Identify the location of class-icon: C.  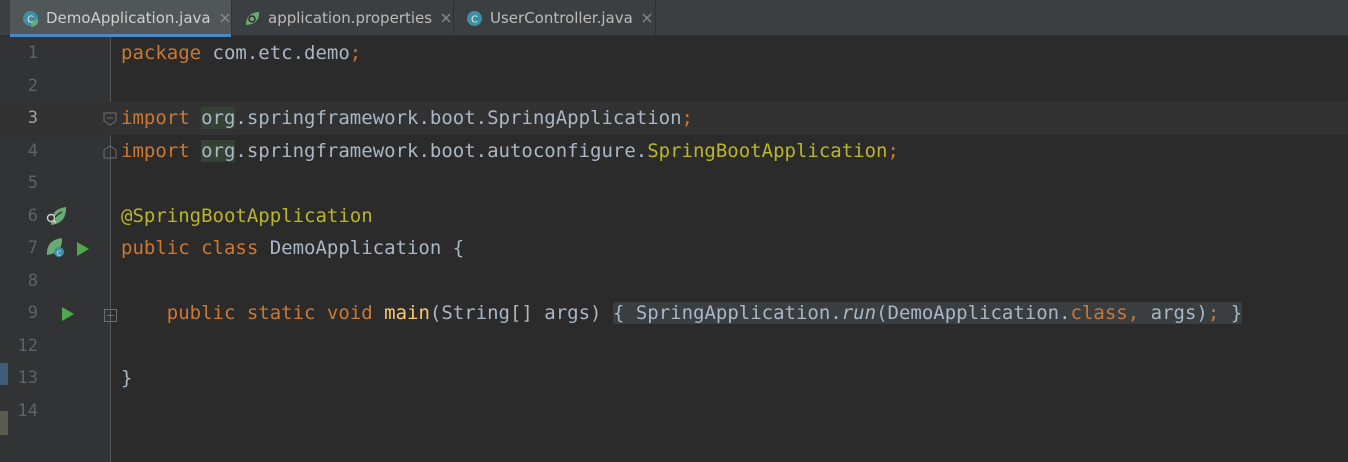
(474, 18).